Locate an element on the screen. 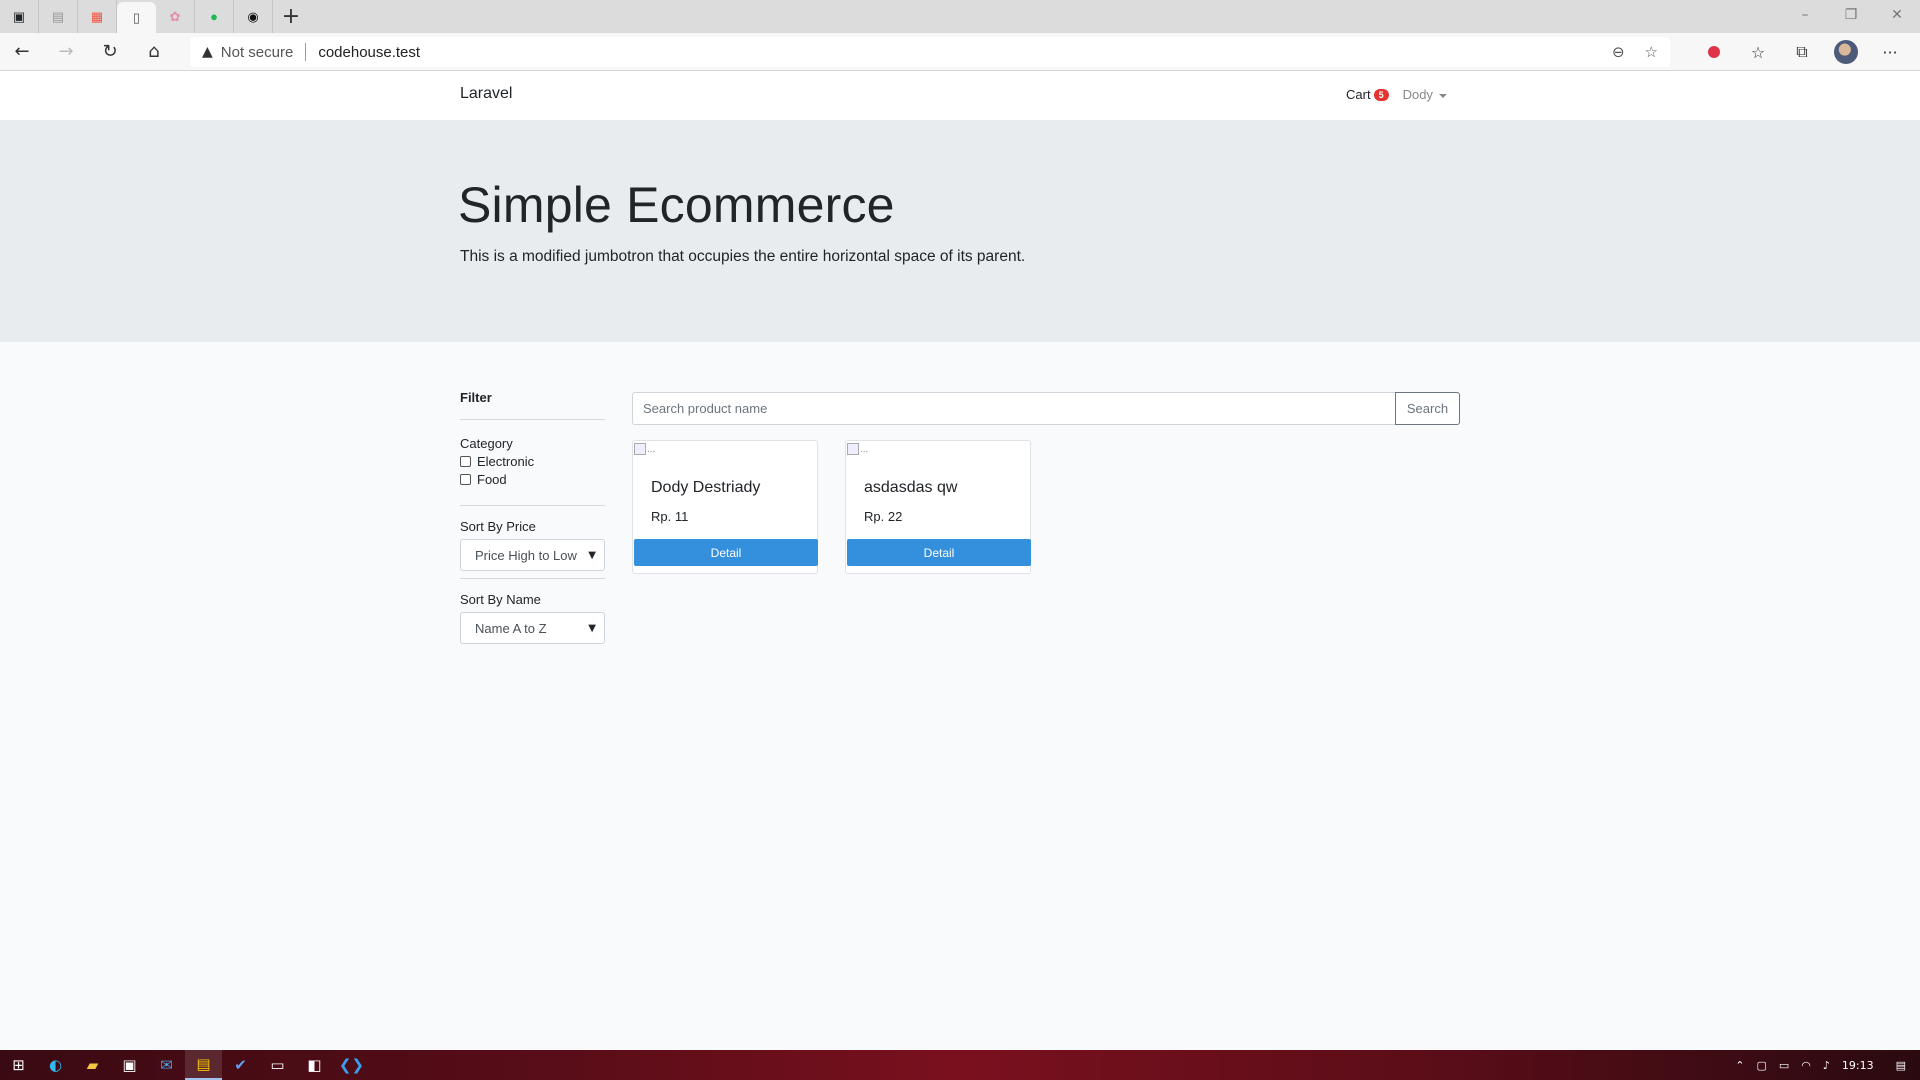 The width and height of the screenshot is (1920, 1080). brand-link: Laravel is located at coordinates (486, 94).